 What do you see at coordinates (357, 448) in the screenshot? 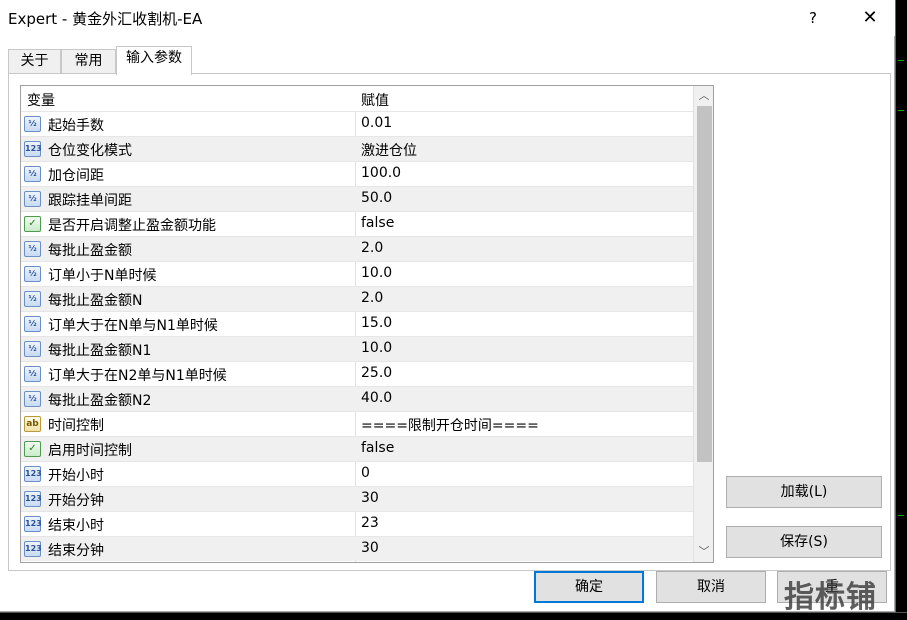
I see `input-row: ✓ 启用时间控制 false` at bounding box center [357, 448].